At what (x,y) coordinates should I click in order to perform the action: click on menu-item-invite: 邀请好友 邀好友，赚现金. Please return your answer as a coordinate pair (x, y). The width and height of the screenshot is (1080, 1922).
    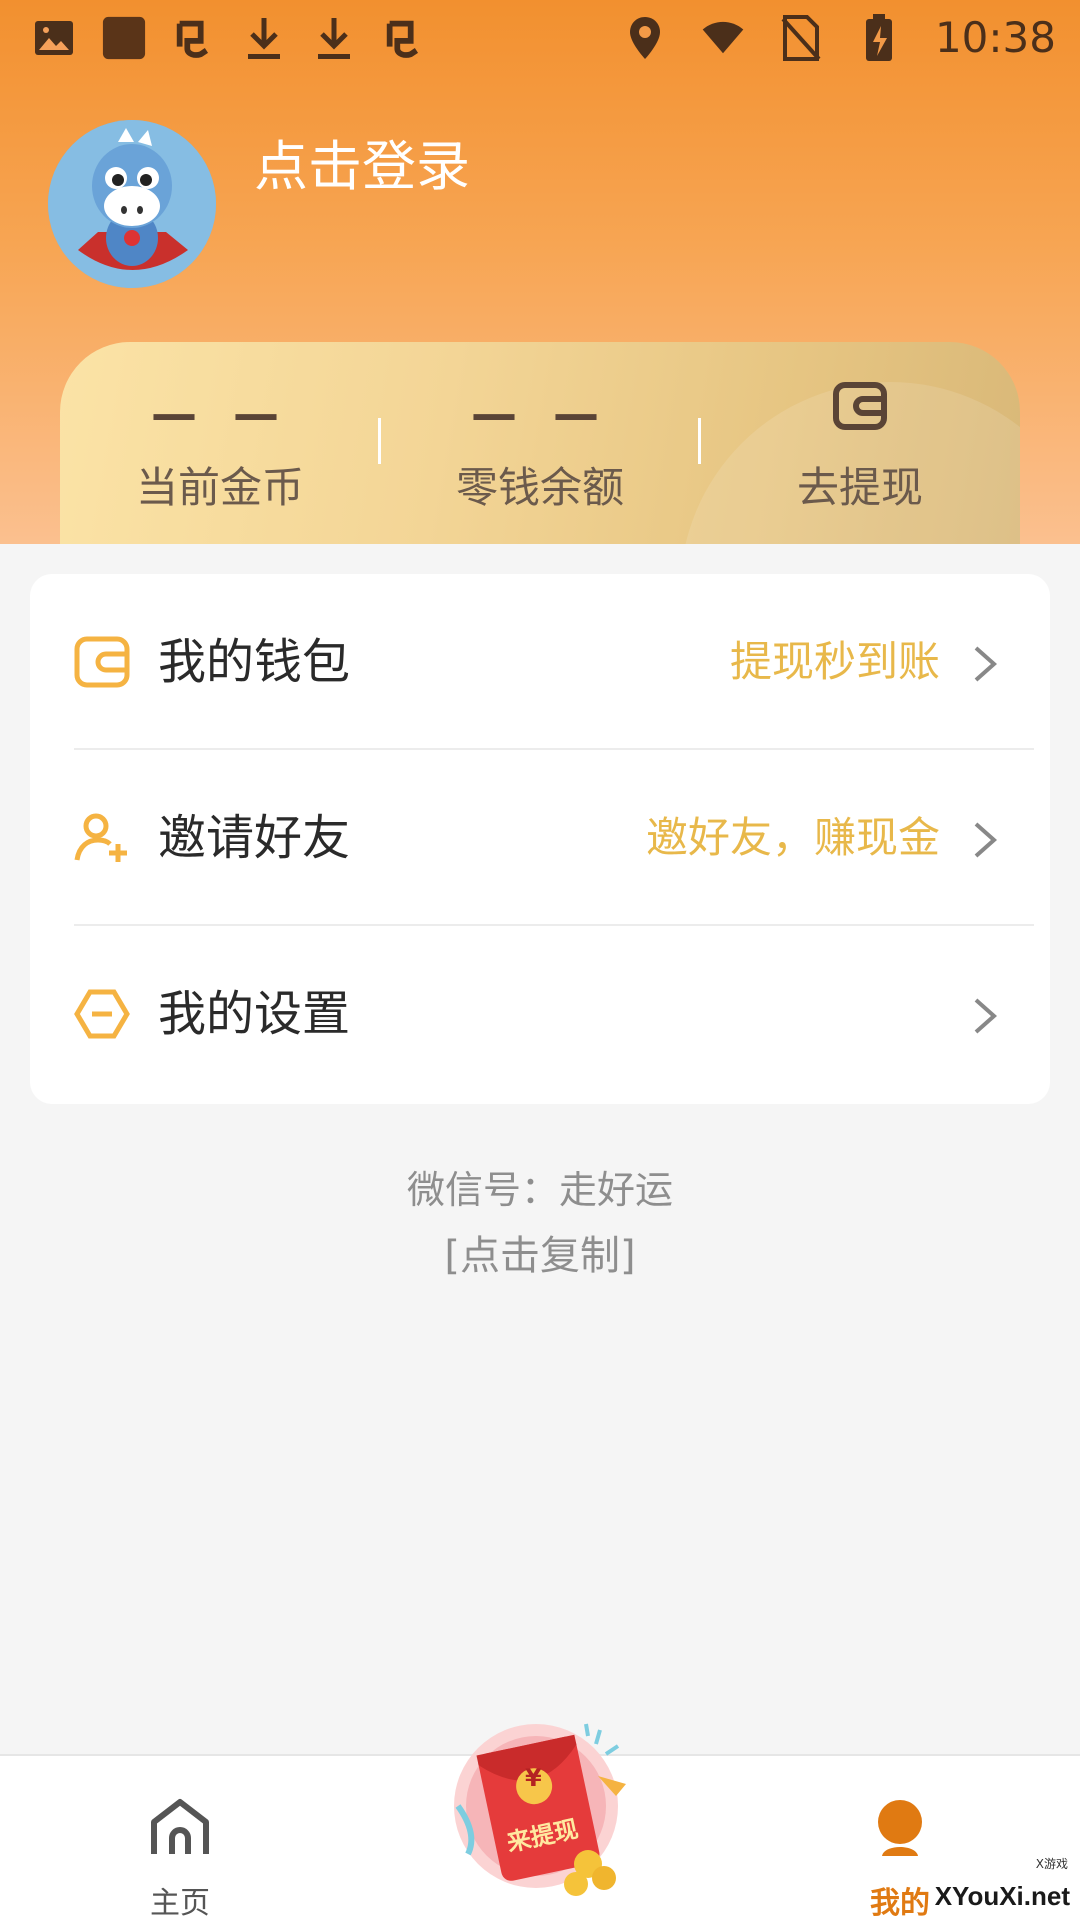
    Looking at the image, I should click on (540, 838).